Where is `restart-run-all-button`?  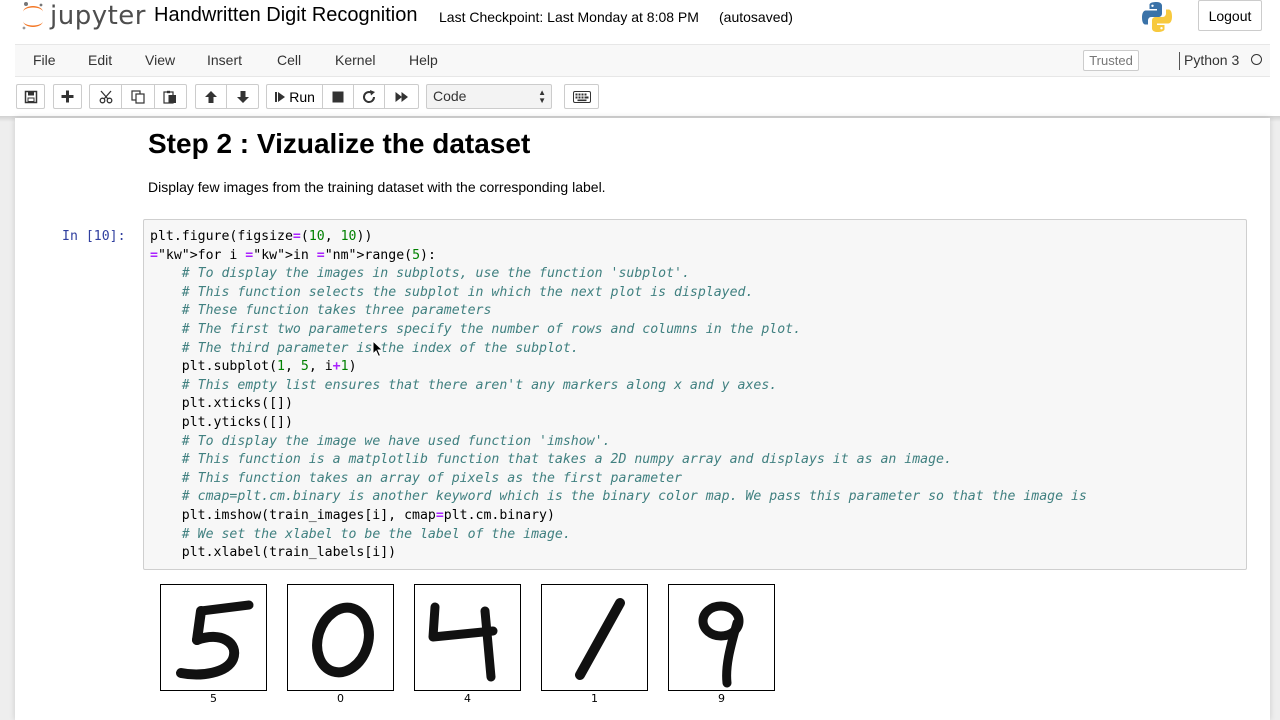
restart-run-all-button is located at coordinates (401, 96).